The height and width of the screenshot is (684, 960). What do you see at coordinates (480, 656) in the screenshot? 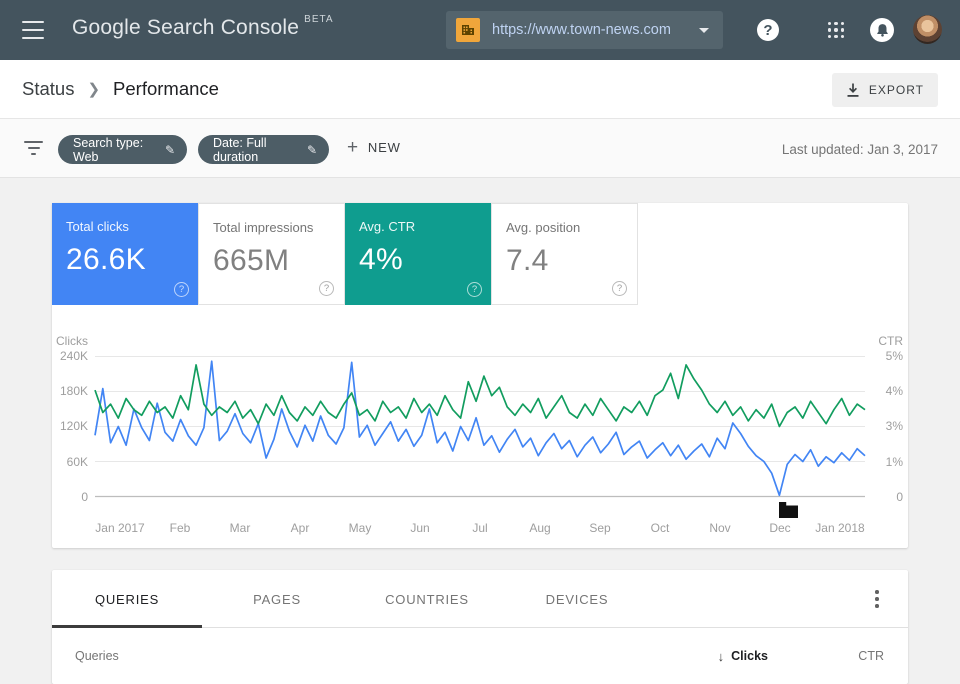
I see `table-header-row: Queries ↓ Clicks CTR` at bounding box center [480, 656].